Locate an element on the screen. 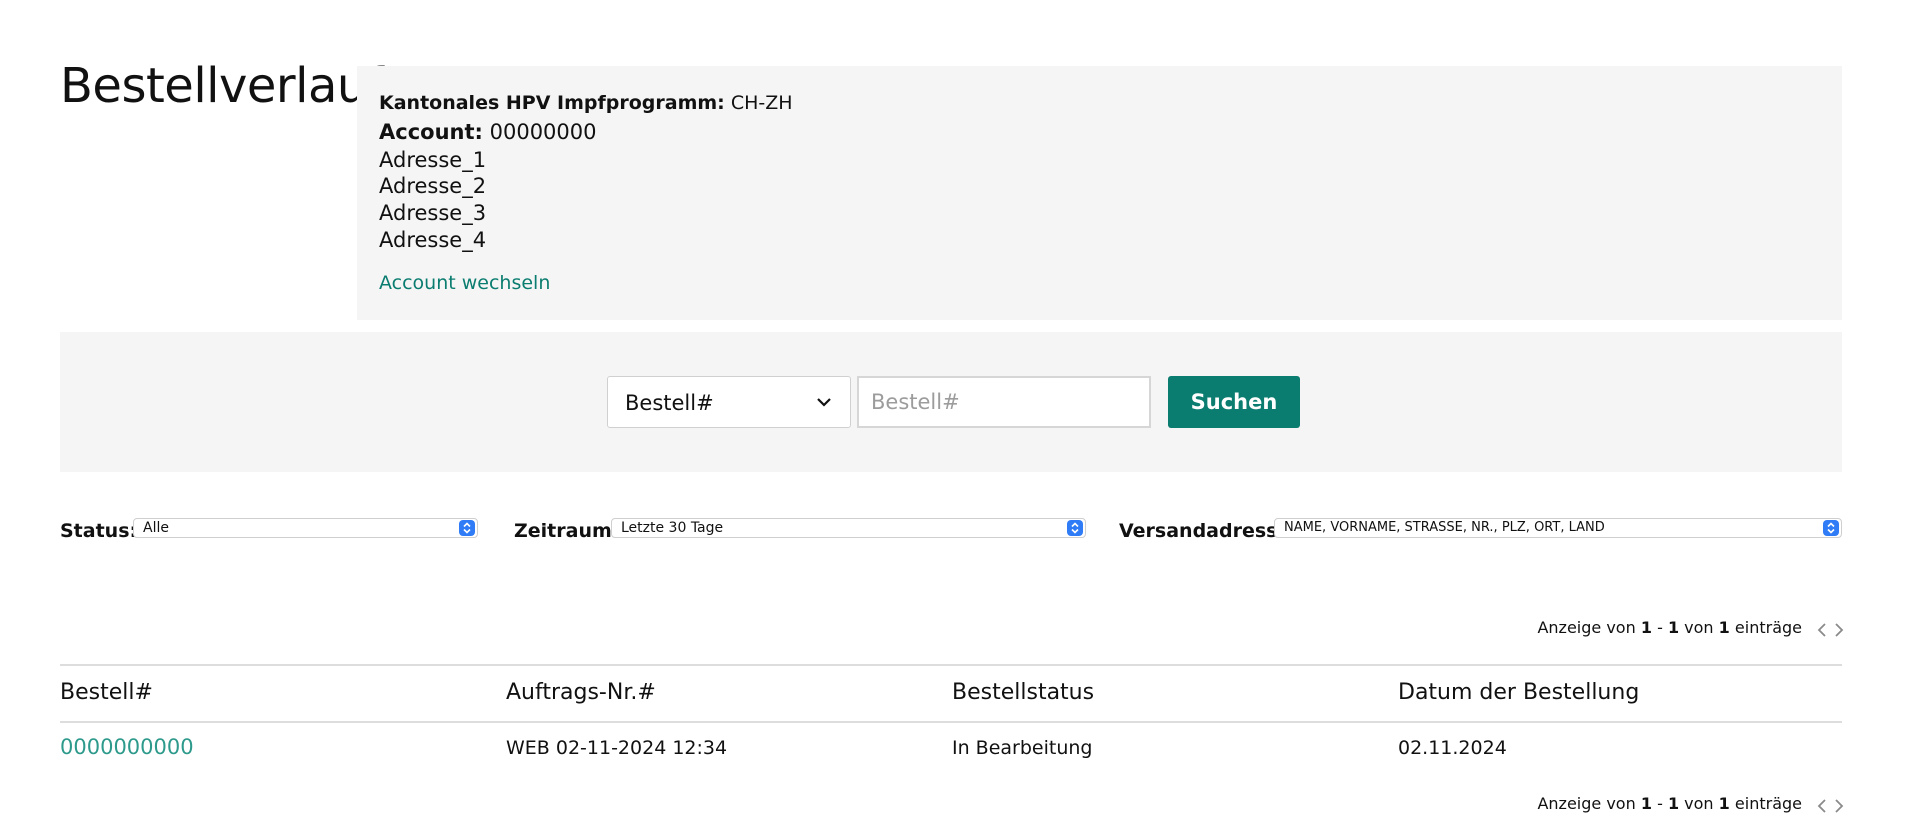 The height and width of the screenshot is (835, 1920). period-filter-value: Letzte 30 Tage is located at coordinates (672, 528).